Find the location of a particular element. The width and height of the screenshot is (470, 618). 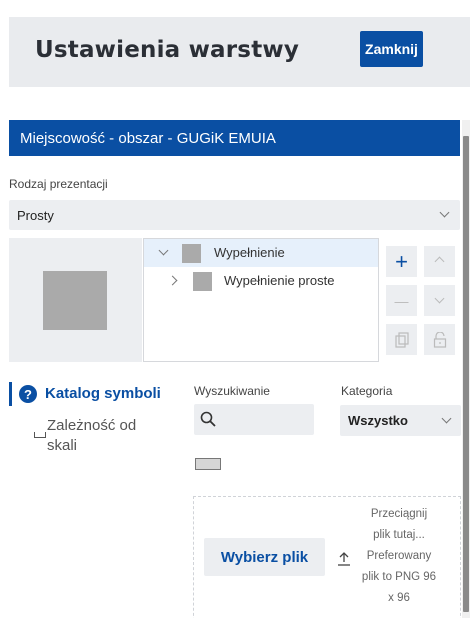

tree-item-simple-fill: Wypełnienie proste is located at coordinates (261, 281).